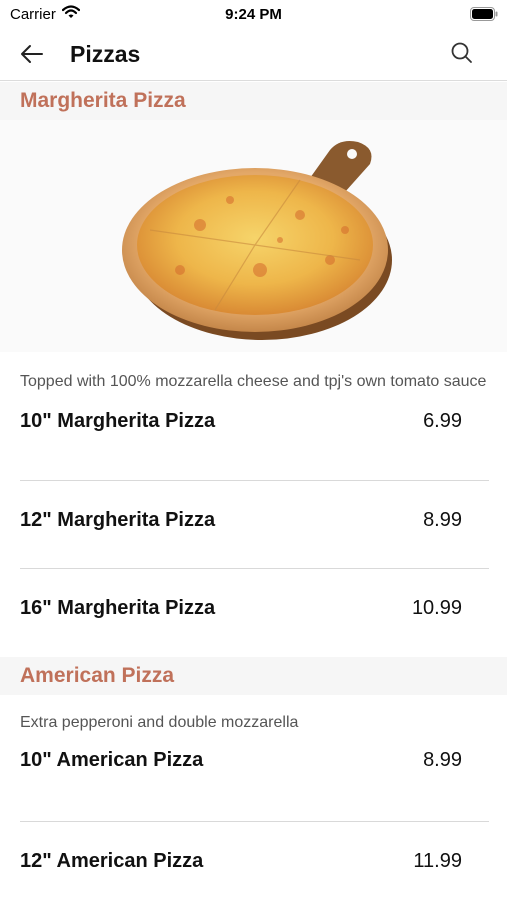 This screenshot has height=900, width=507. I want to click on item-name: 10" Margherita Pizza, so click(118, 421).